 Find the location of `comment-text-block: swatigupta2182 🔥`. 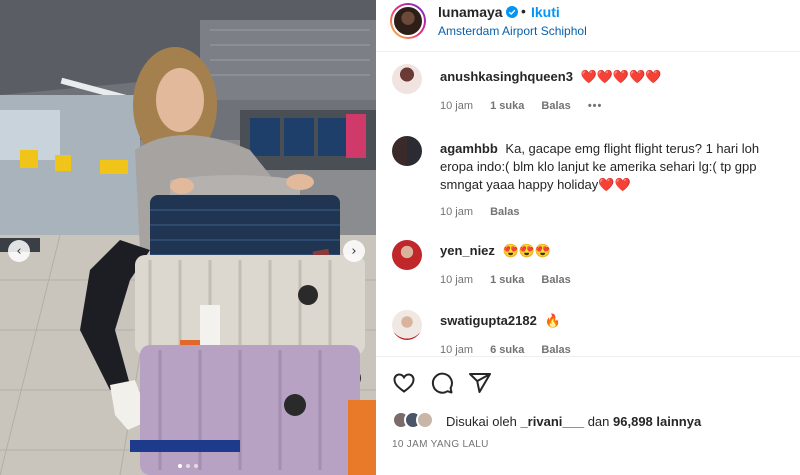

comment-text-block: swatigupta2182 🔥 is located at coordinates (615, 321).